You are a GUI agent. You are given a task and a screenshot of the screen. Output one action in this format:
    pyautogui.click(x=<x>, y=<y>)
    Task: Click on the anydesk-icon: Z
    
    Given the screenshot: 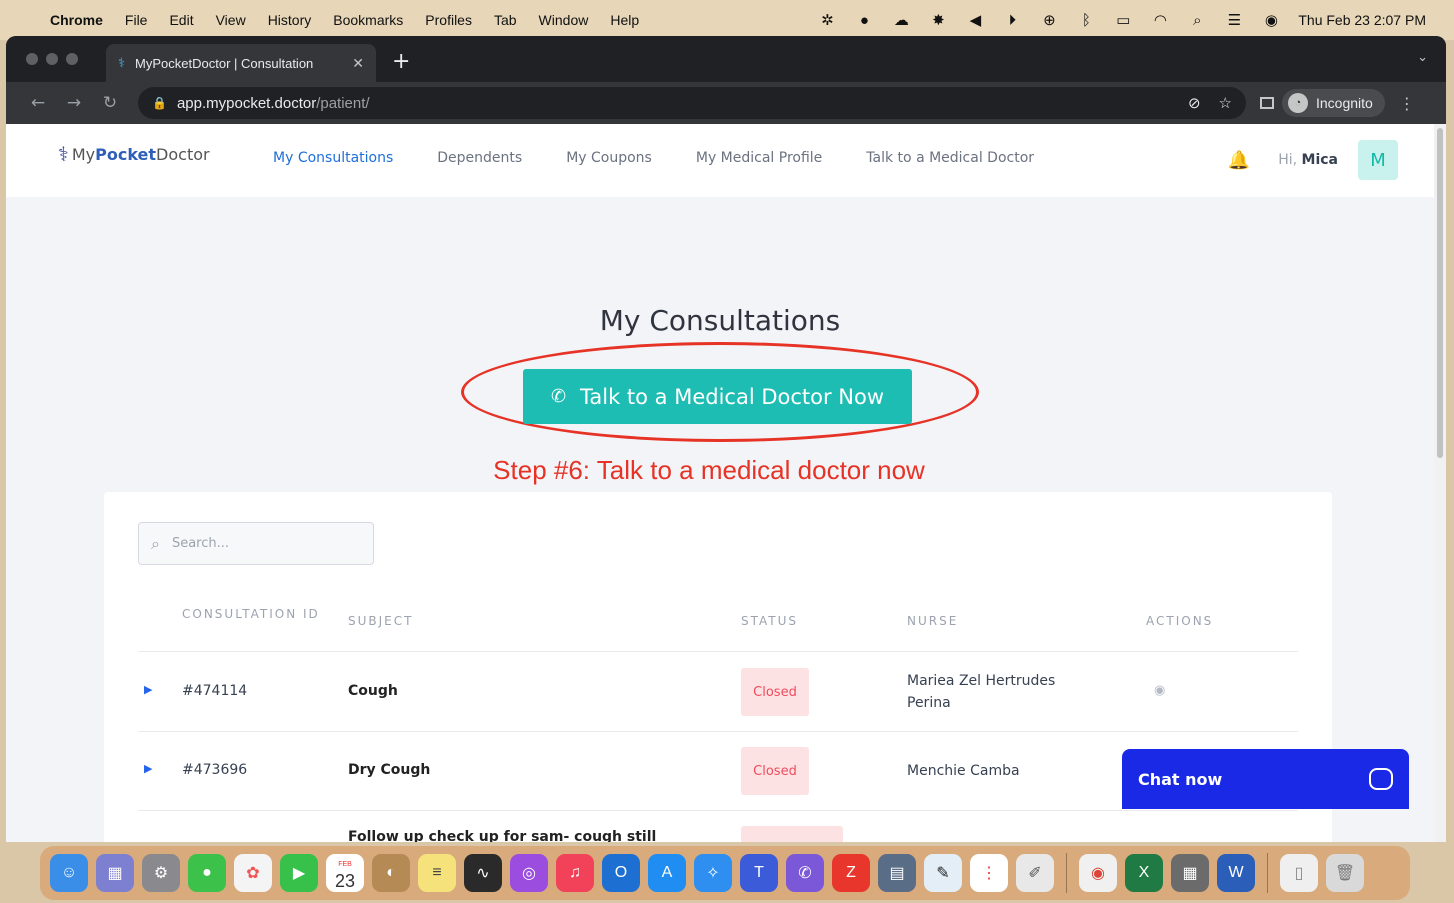 What is the action you would take?
    pyautogui.click(x=851, y=873)
    